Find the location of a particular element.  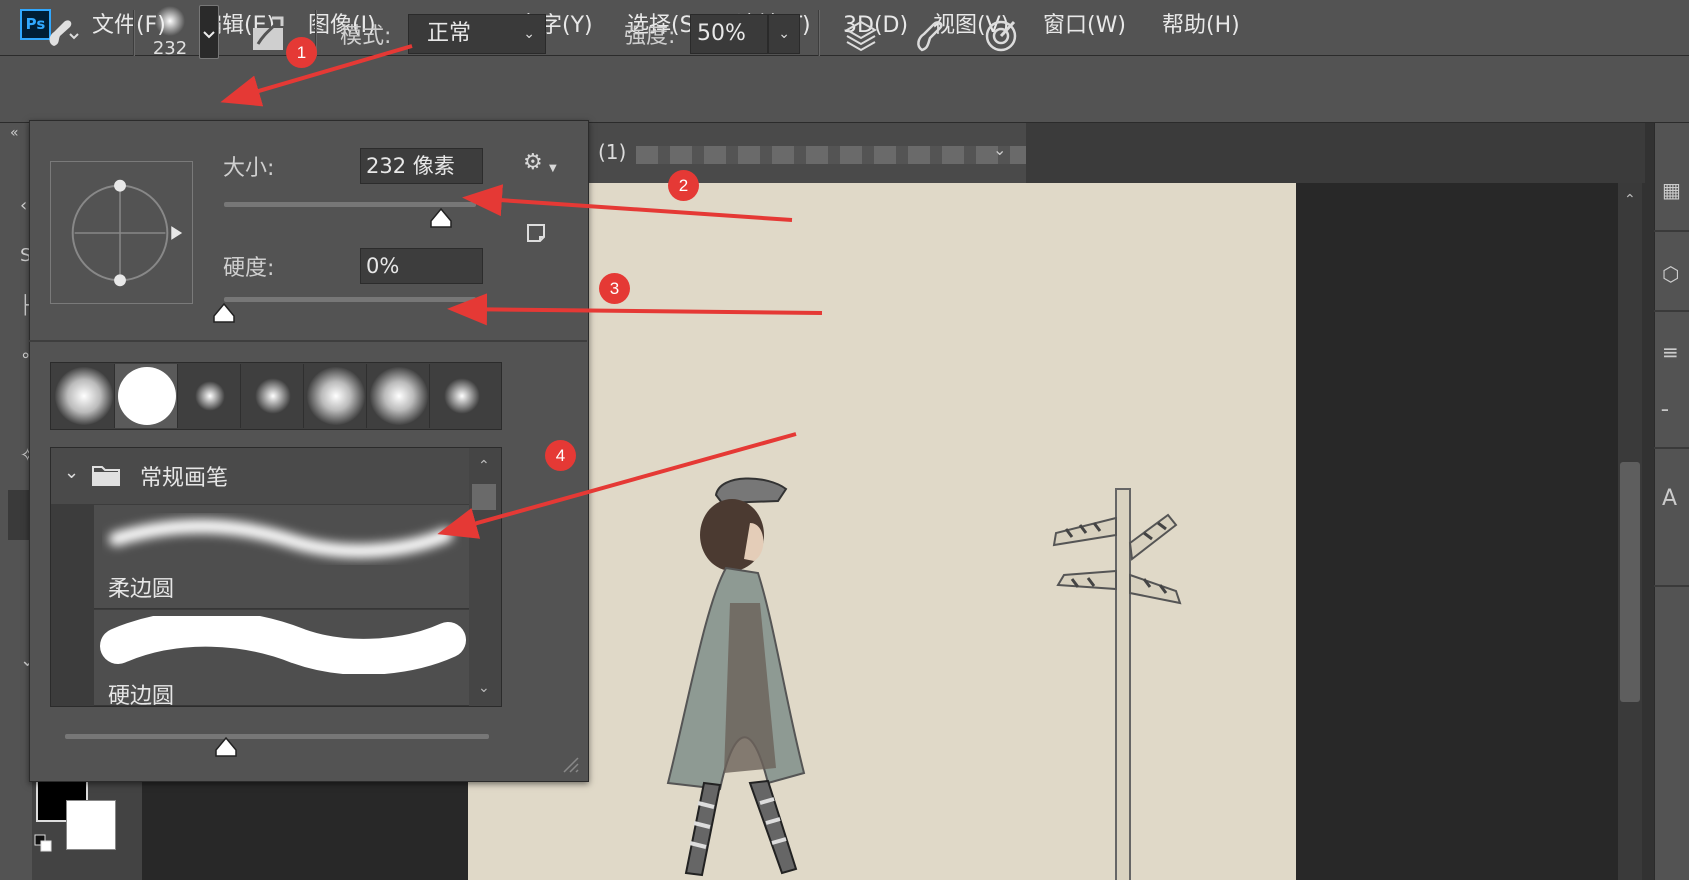

folder-icon is located at coordinates (106, 476).